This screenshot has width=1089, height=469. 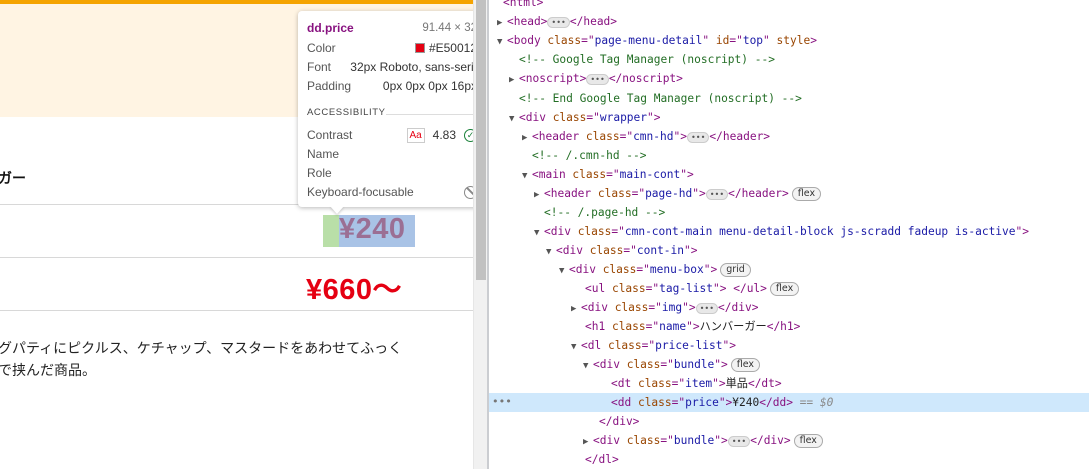 What do you see at coordinates (789, 364) in the screenshot?
I see `dom-node: ▼ <div class="bundle"> flex` at bounding box center [789, 364].